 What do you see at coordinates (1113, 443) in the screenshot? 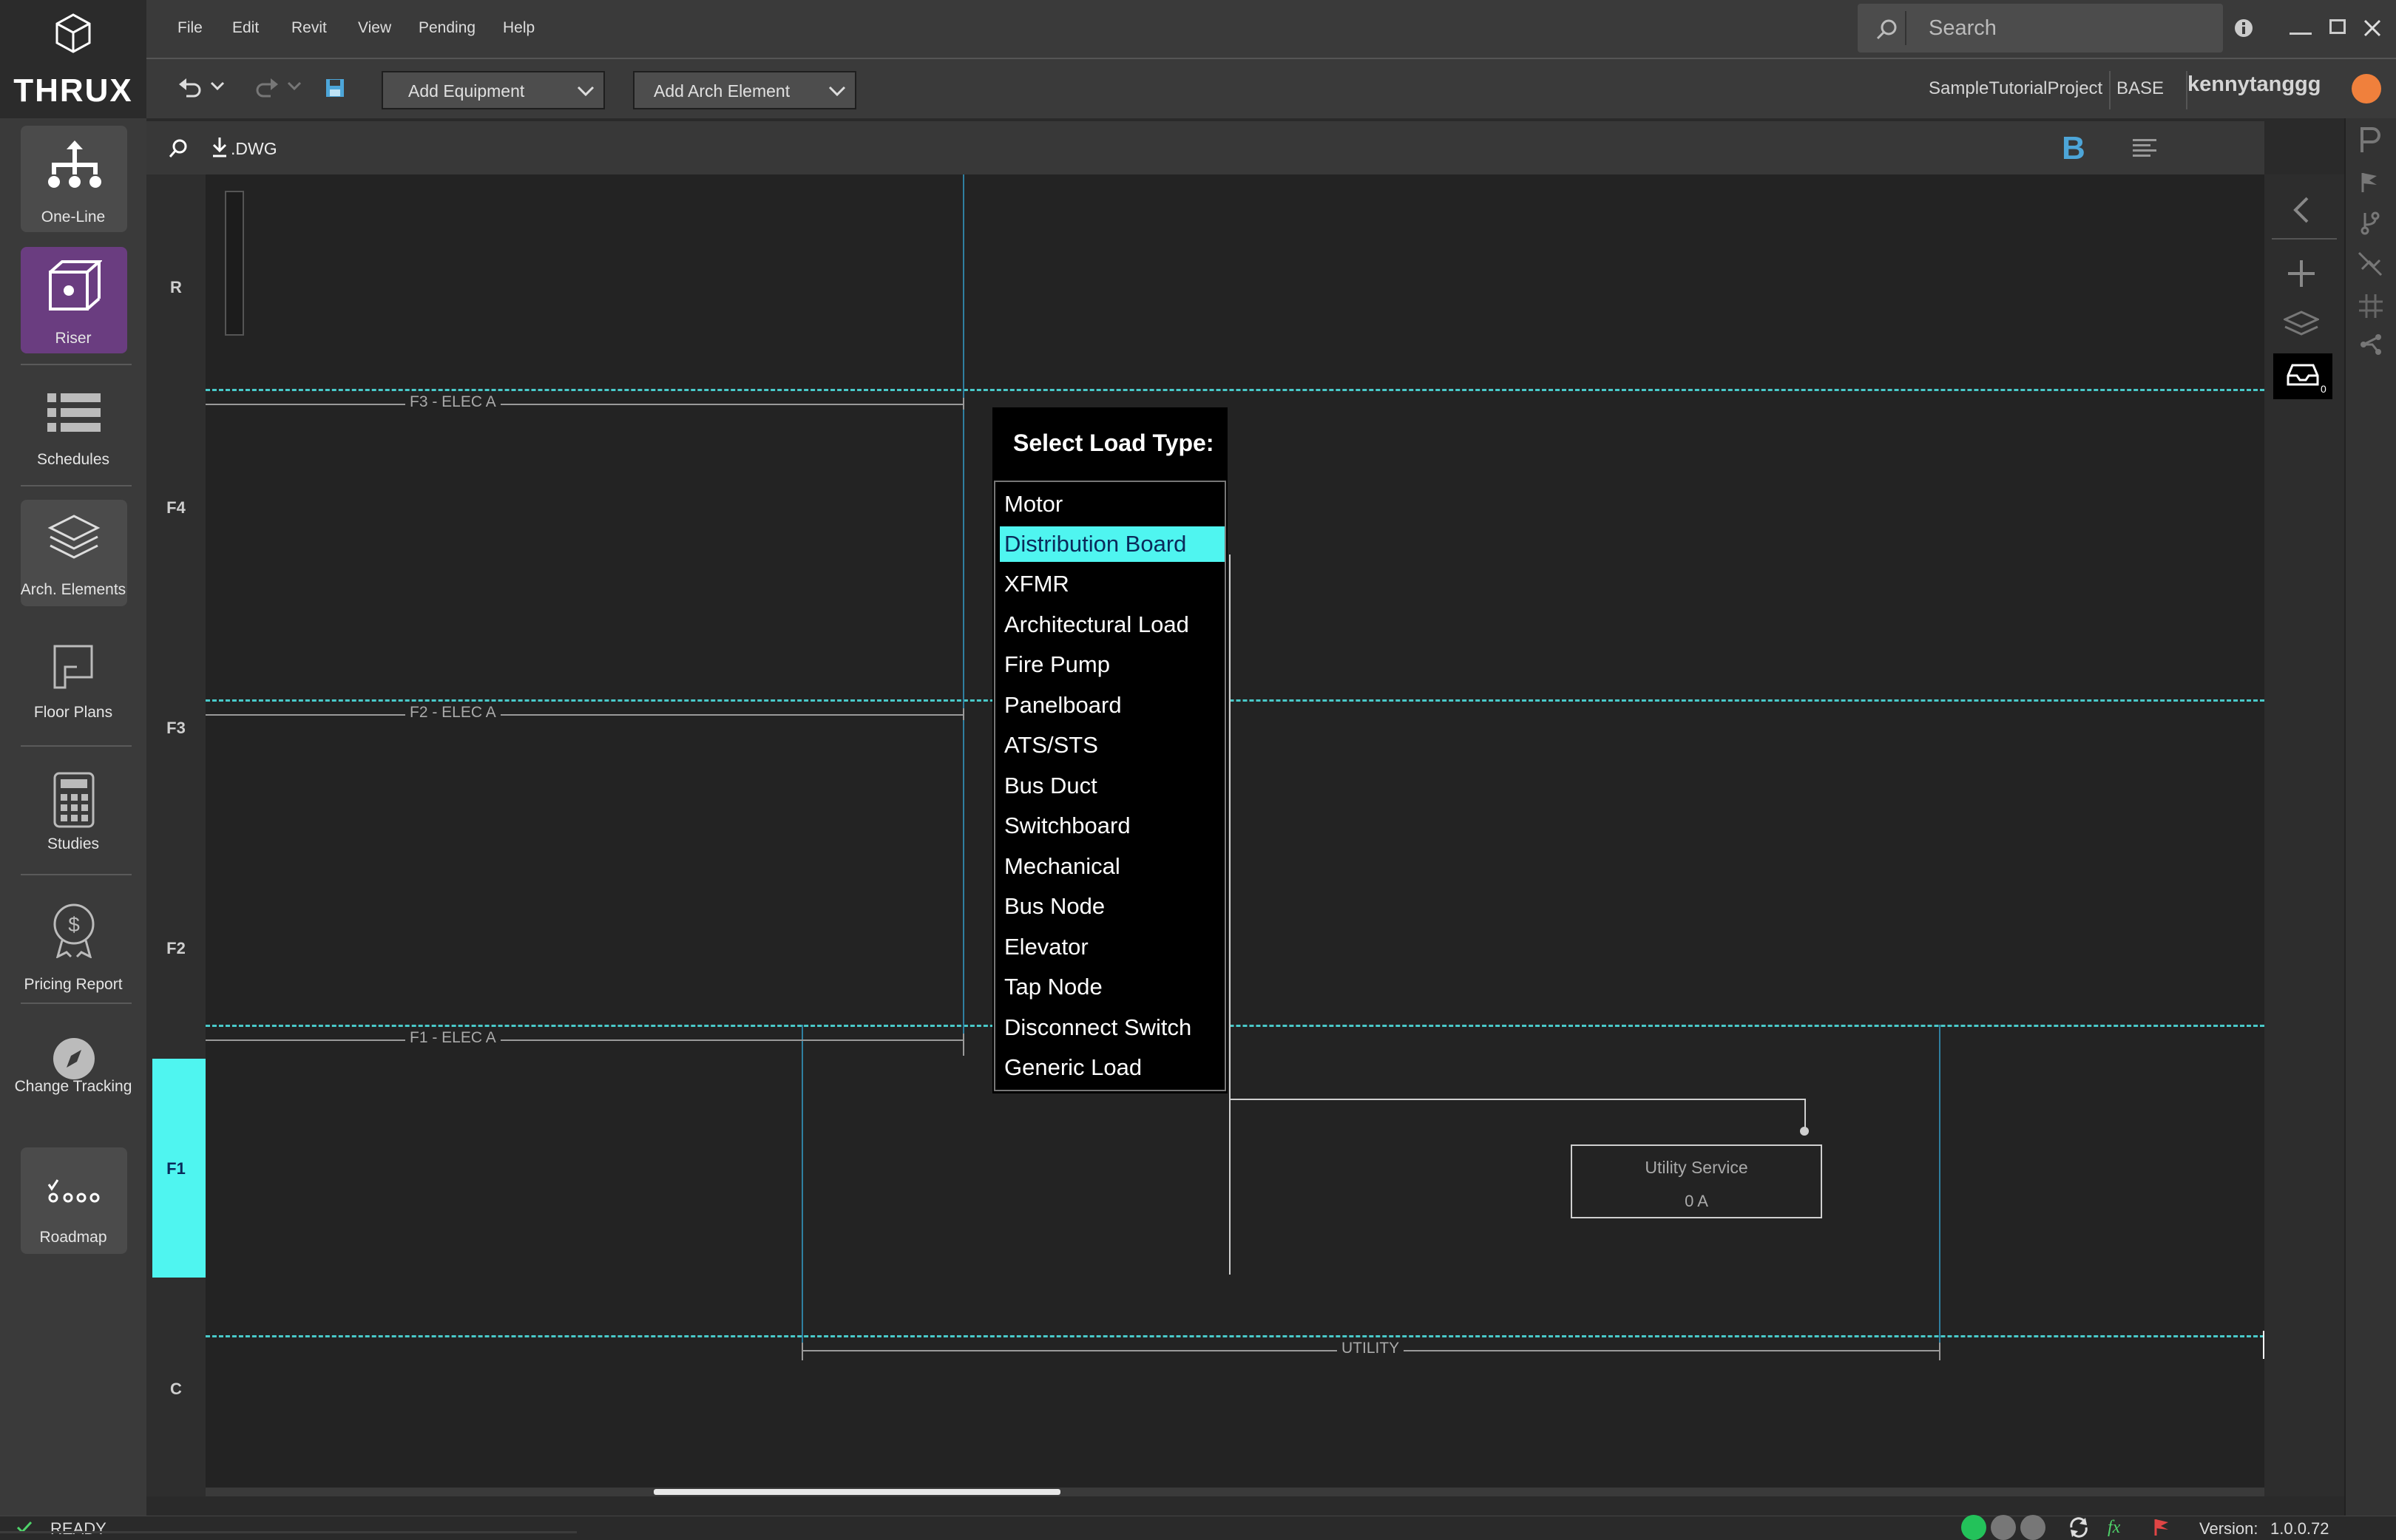
I see `popup-title: Select Load Type:` at bounding box center [1113, 443].